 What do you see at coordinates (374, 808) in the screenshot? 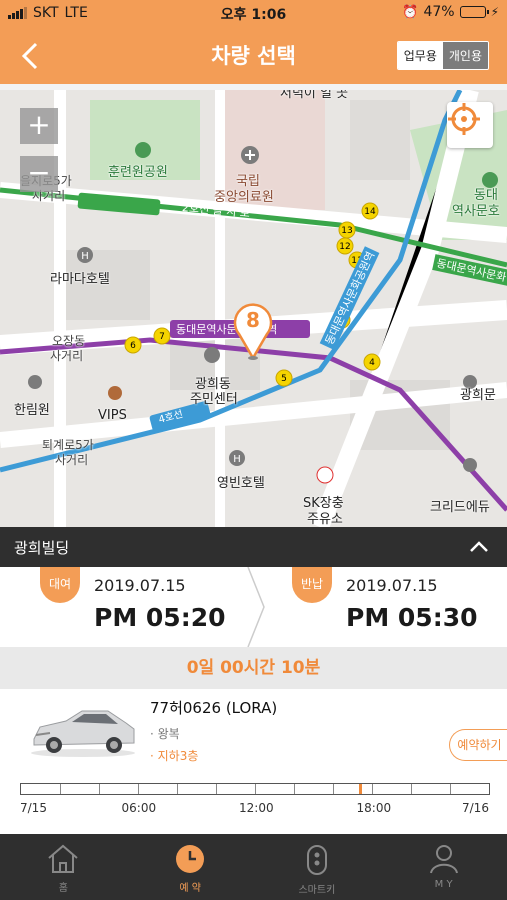
I see `timeline-label: 18:00` at bounding box center [374, 808].